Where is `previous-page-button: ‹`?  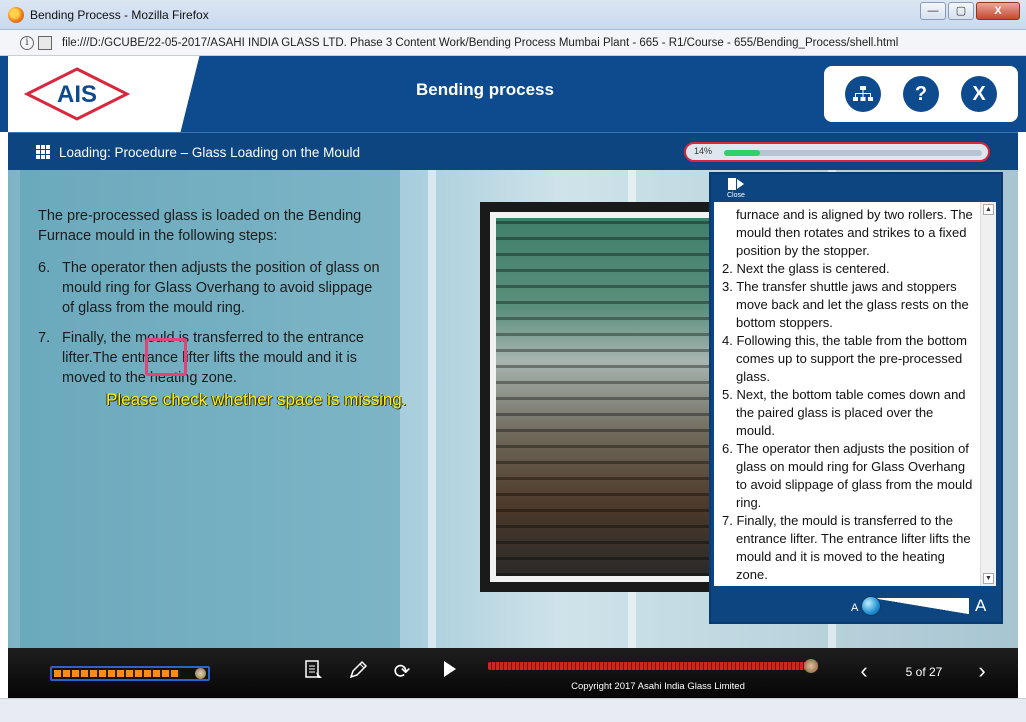
previous-page-button: ‹ is located at coordinates (864, 672).